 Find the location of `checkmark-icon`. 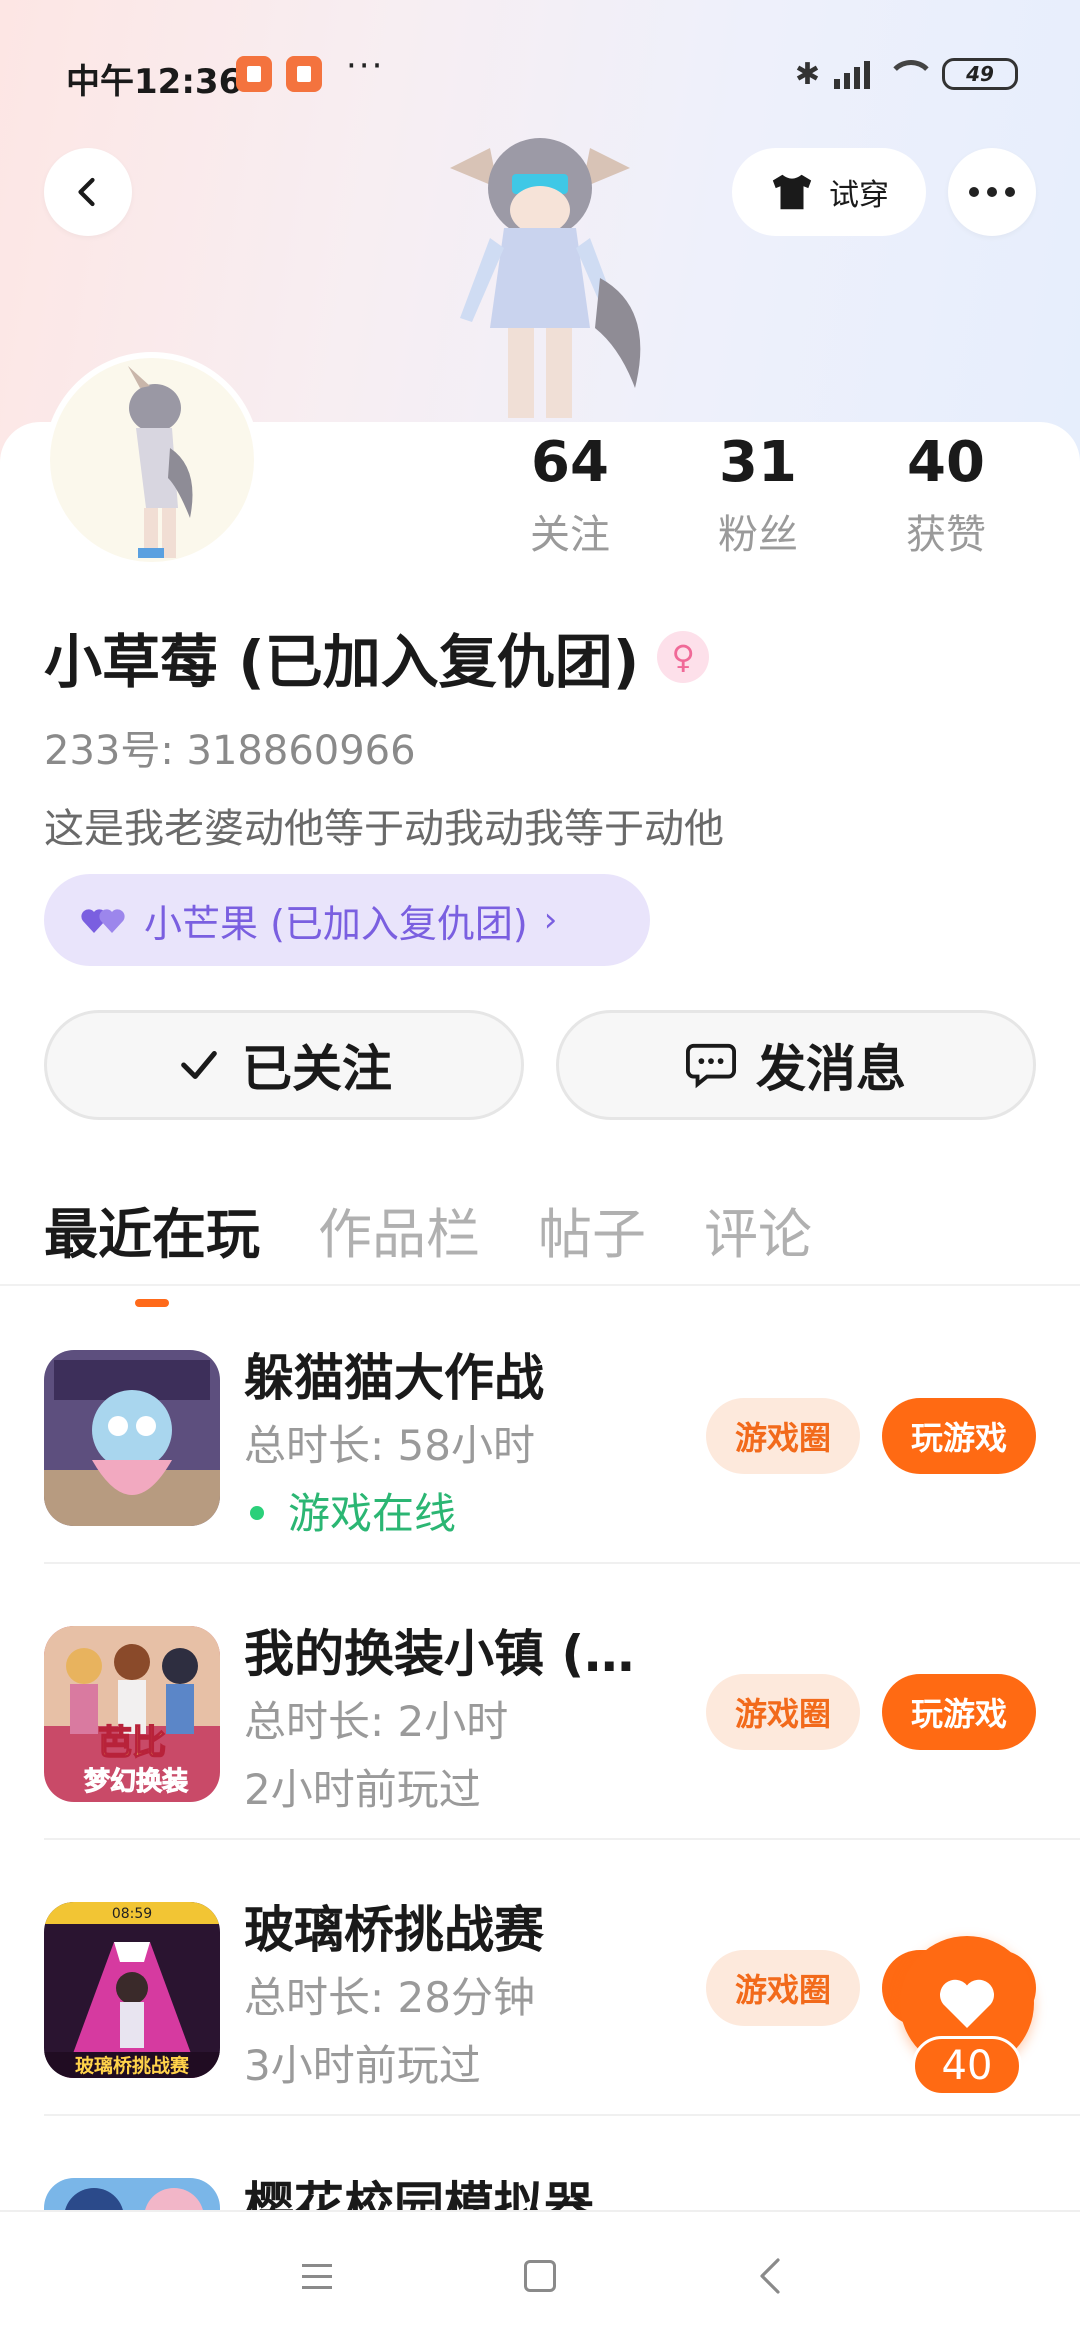

checkmark-icon is located at coordinates (199, 1065).